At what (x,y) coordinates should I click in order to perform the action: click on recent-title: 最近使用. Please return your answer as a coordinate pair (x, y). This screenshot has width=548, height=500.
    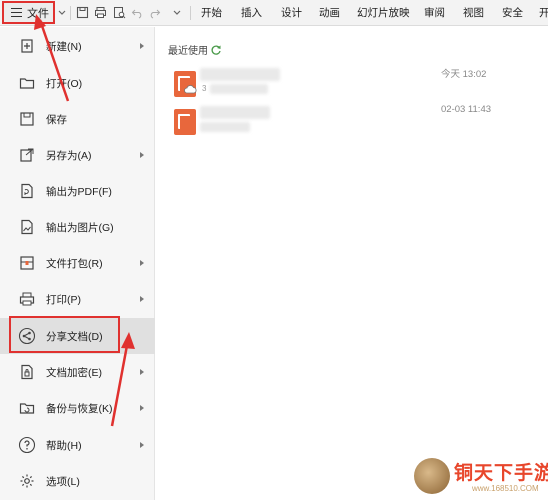
    Looking at the image, I should click on (188, 51).